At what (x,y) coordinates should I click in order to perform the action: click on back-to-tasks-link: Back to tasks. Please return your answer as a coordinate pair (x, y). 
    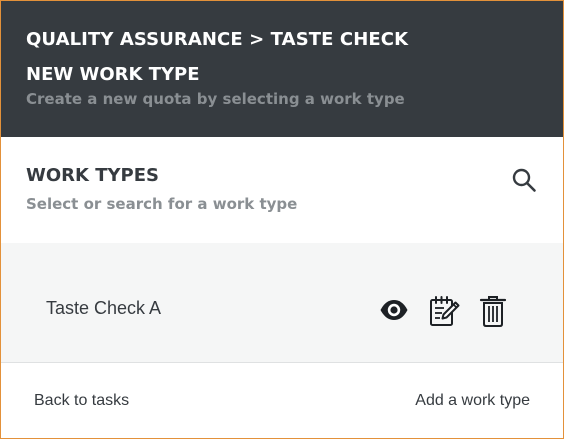
    Looking at the image, I should click on (81, 401).